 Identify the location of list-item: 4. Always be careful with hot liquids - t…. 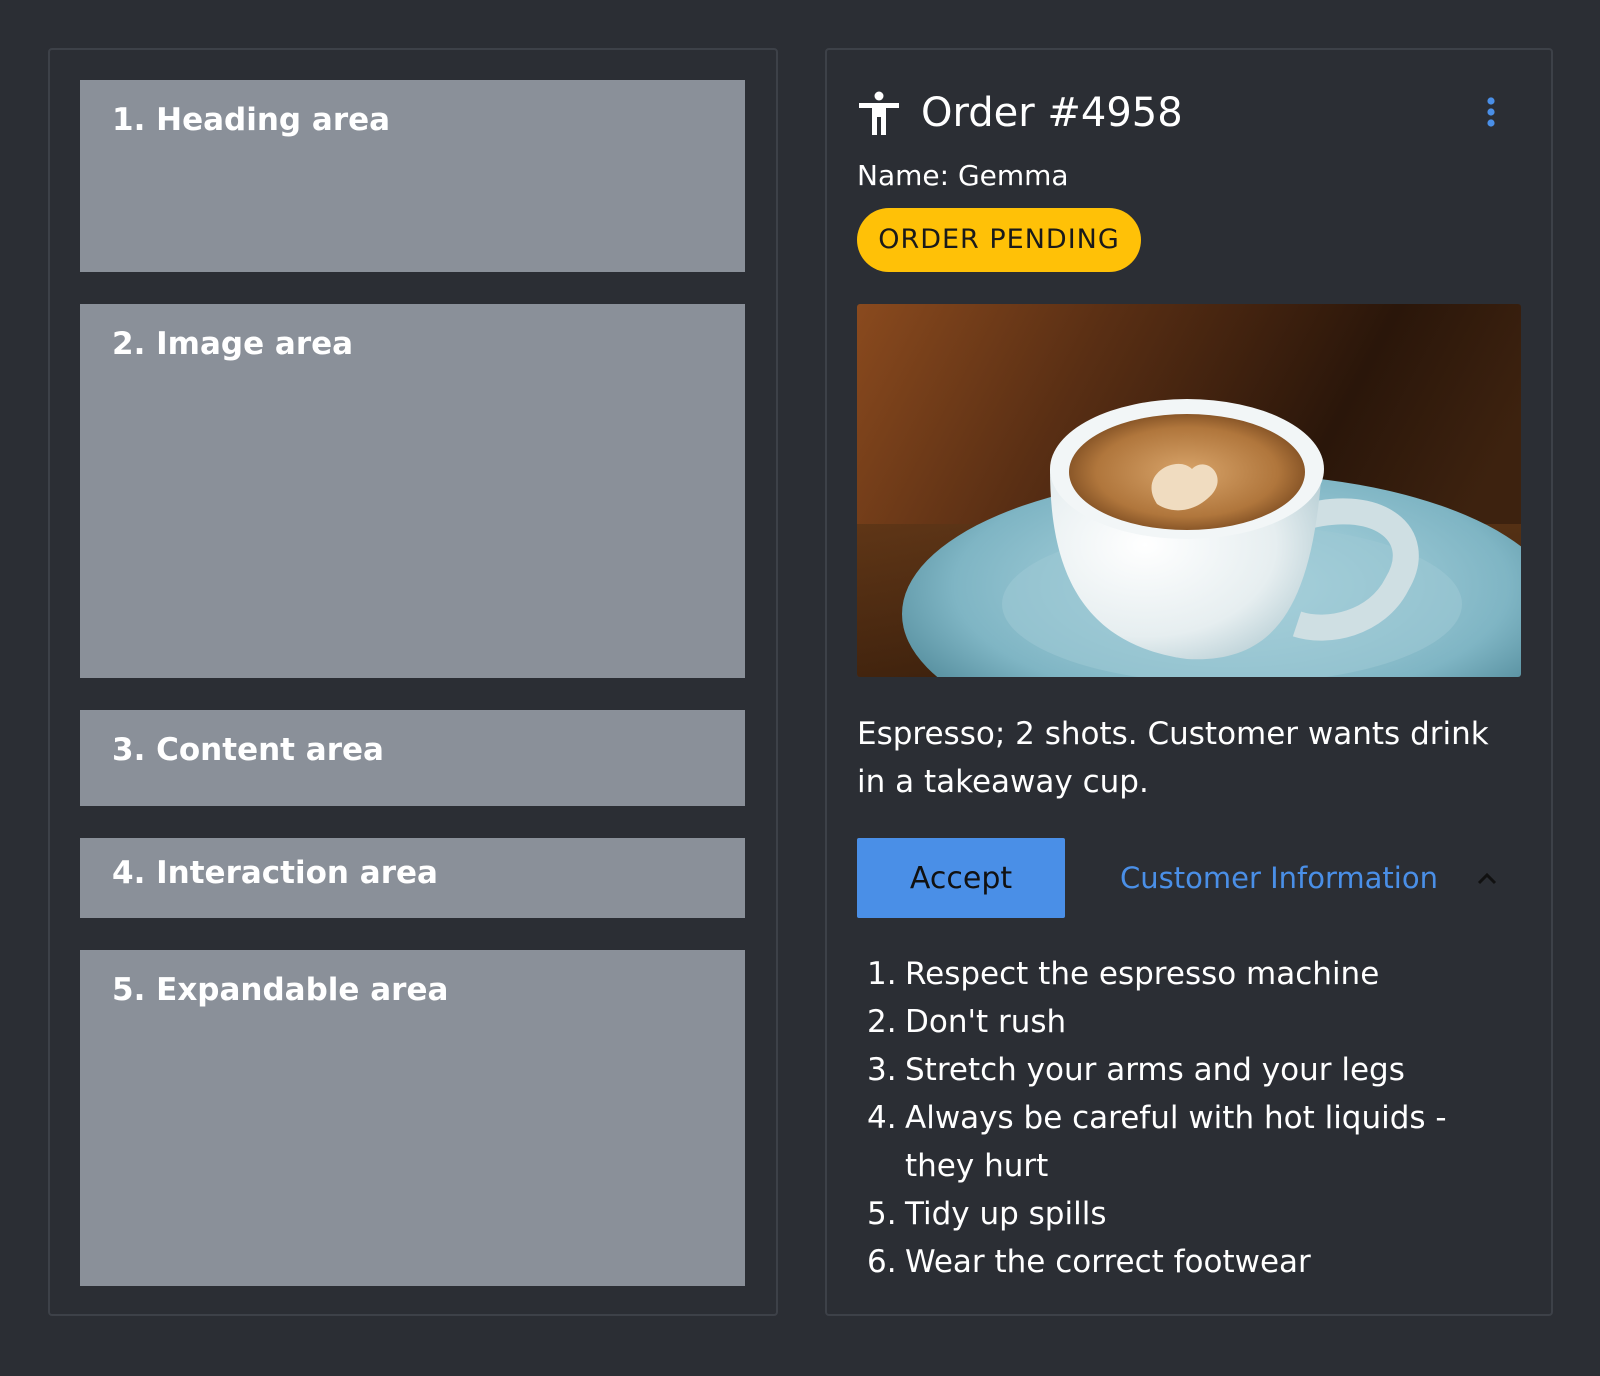
(1189, 1142).